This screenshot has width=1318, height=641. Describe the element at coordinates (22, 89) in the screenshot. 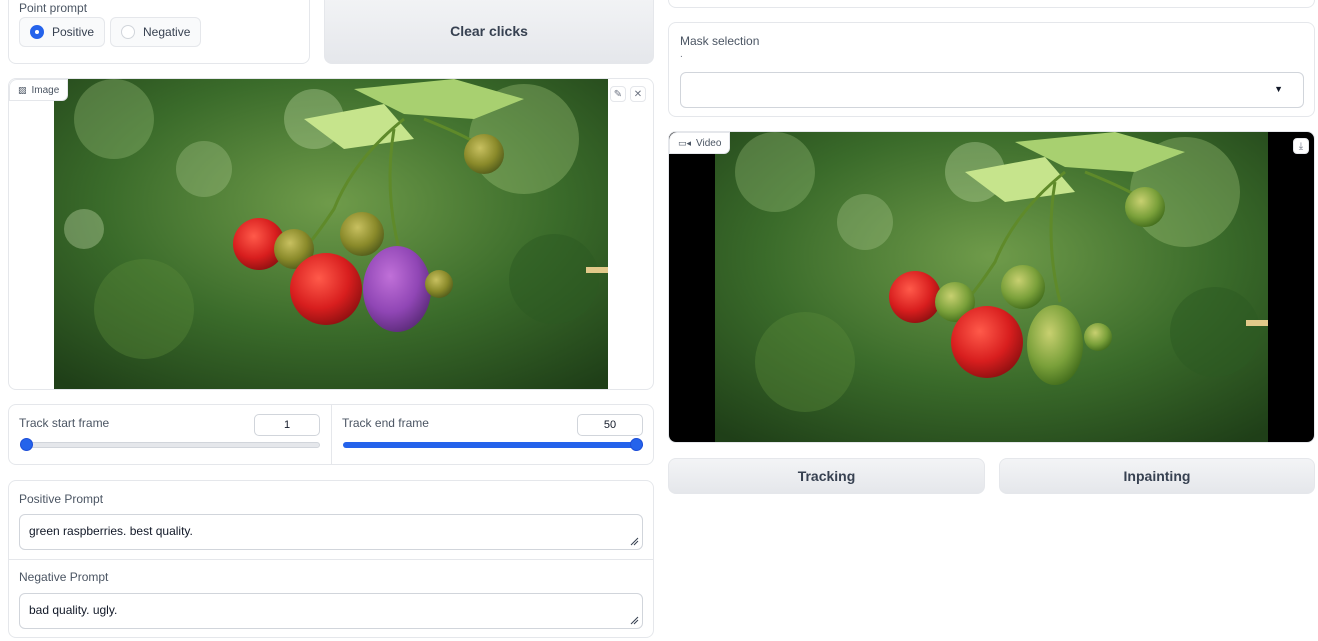

I see `image-icon: ▨` at that location.